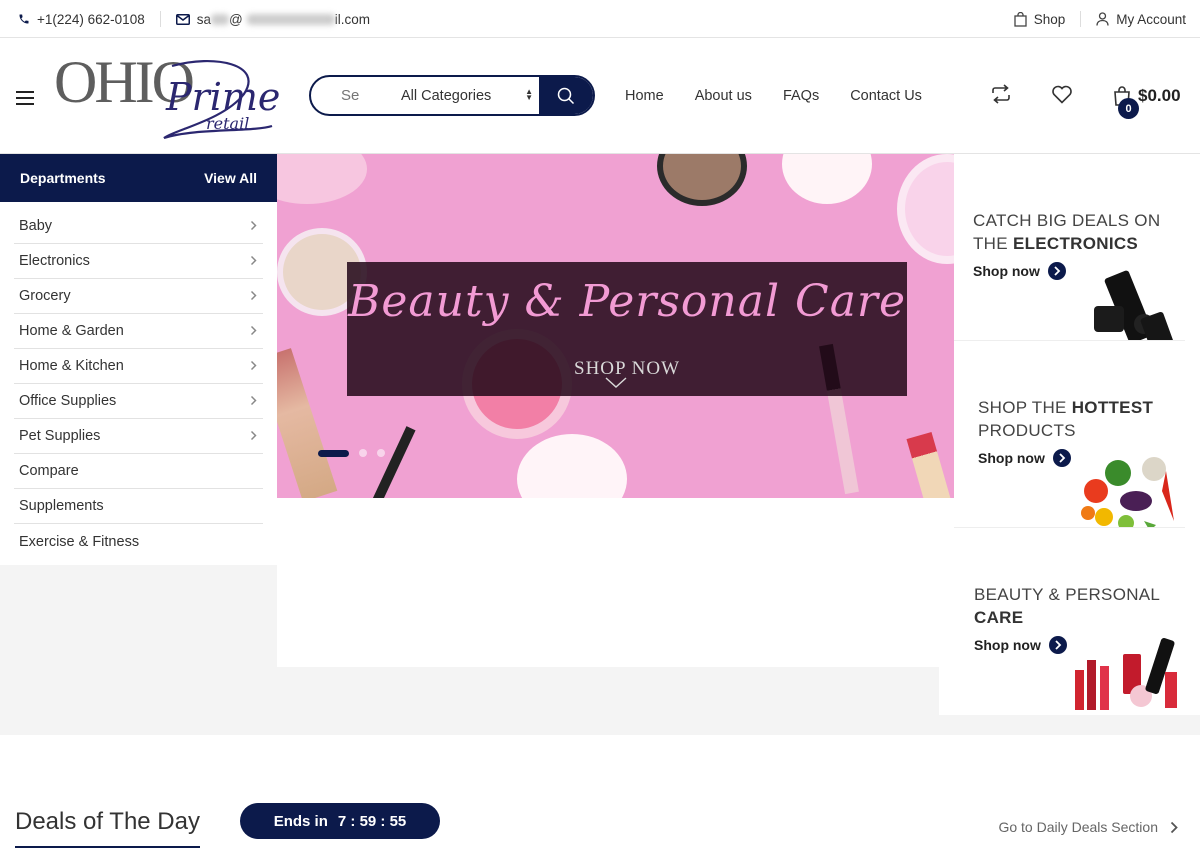 The width and height of the screenshot is (1200, 850). Describe the element at coordinates (138, 226) in the screenshot. I see `department-item: Baby` at that location.